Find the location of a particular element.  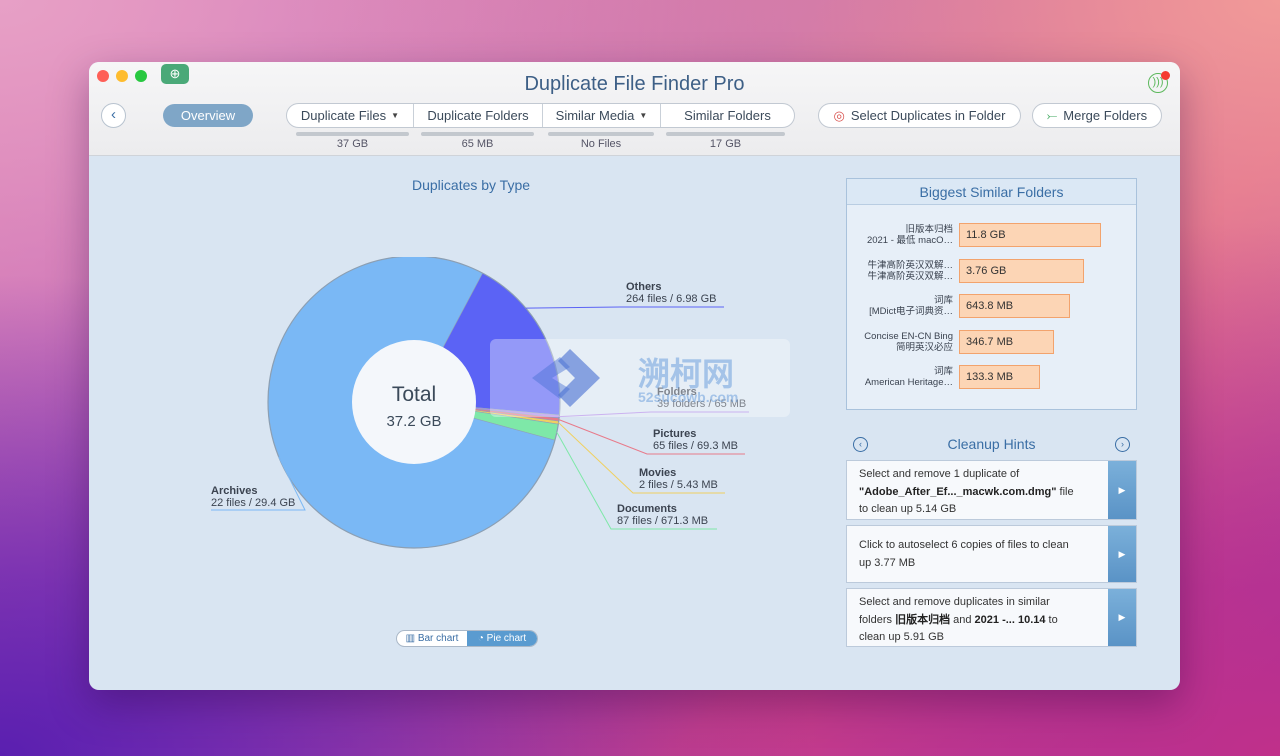

tab-size-label: 65 MB is located at coordinates (477, 144).